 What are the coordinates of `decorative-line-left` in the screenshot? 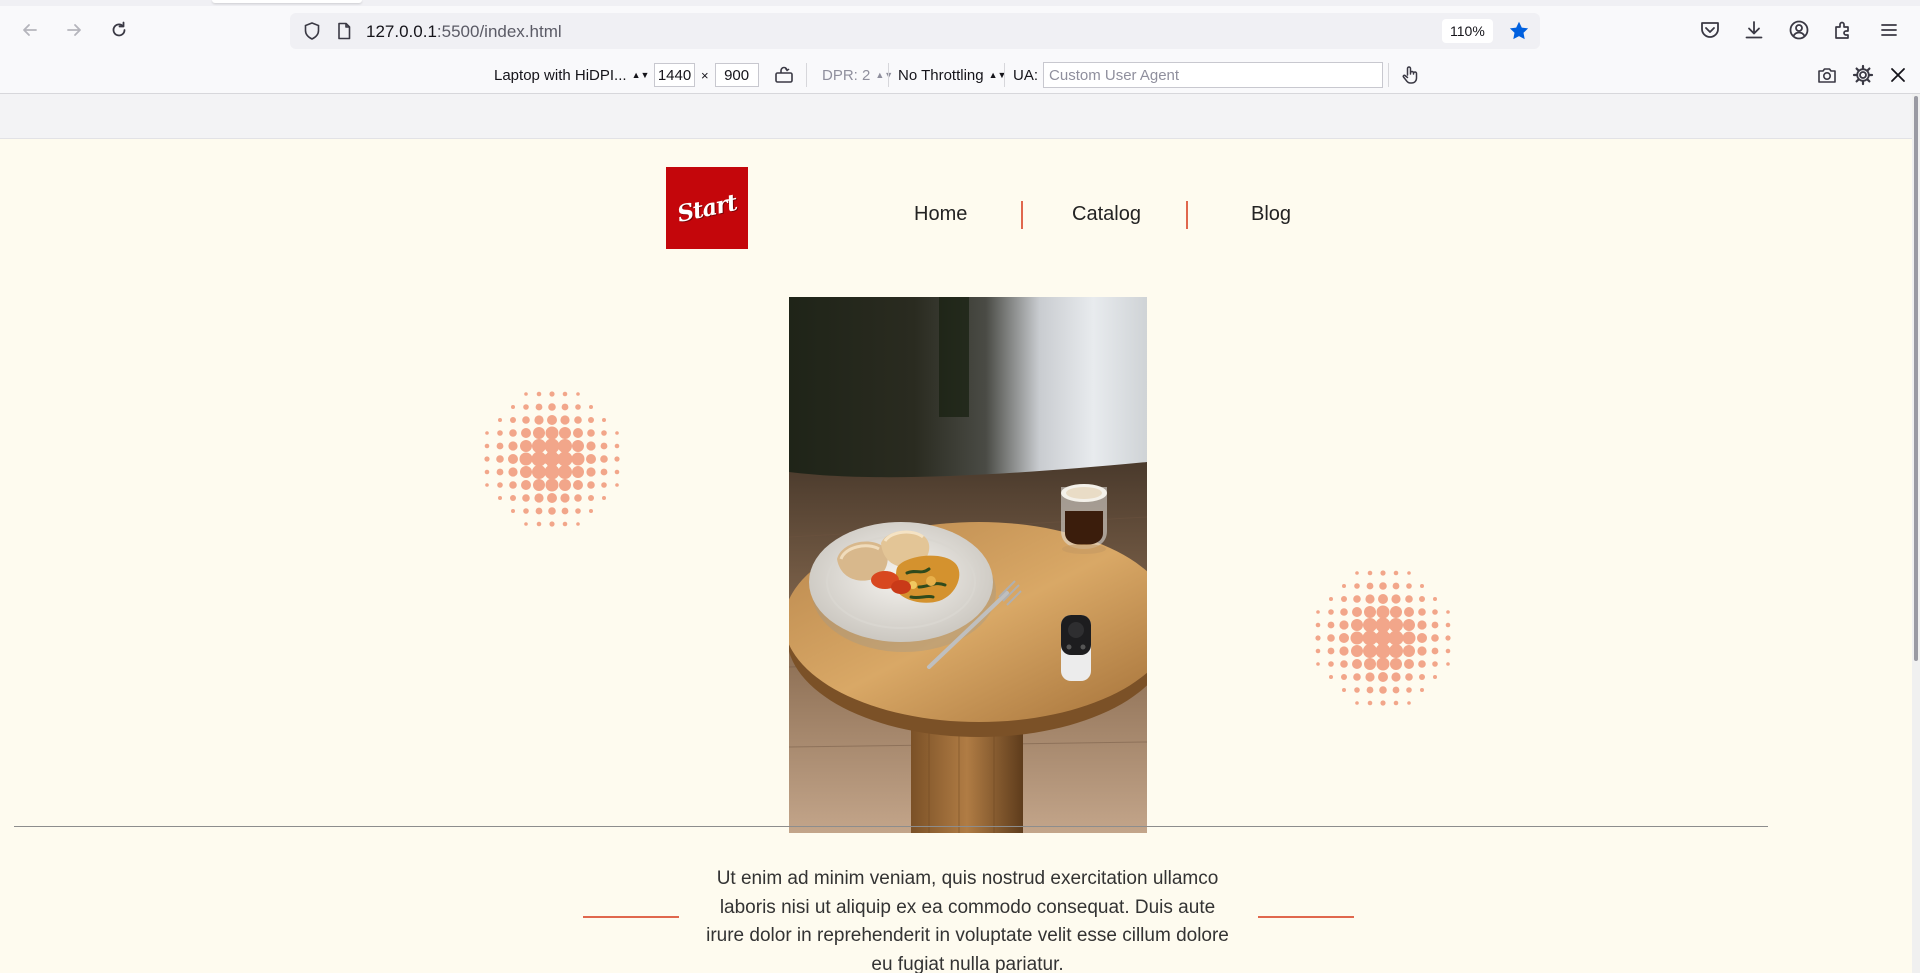 It's located at (631, 917).